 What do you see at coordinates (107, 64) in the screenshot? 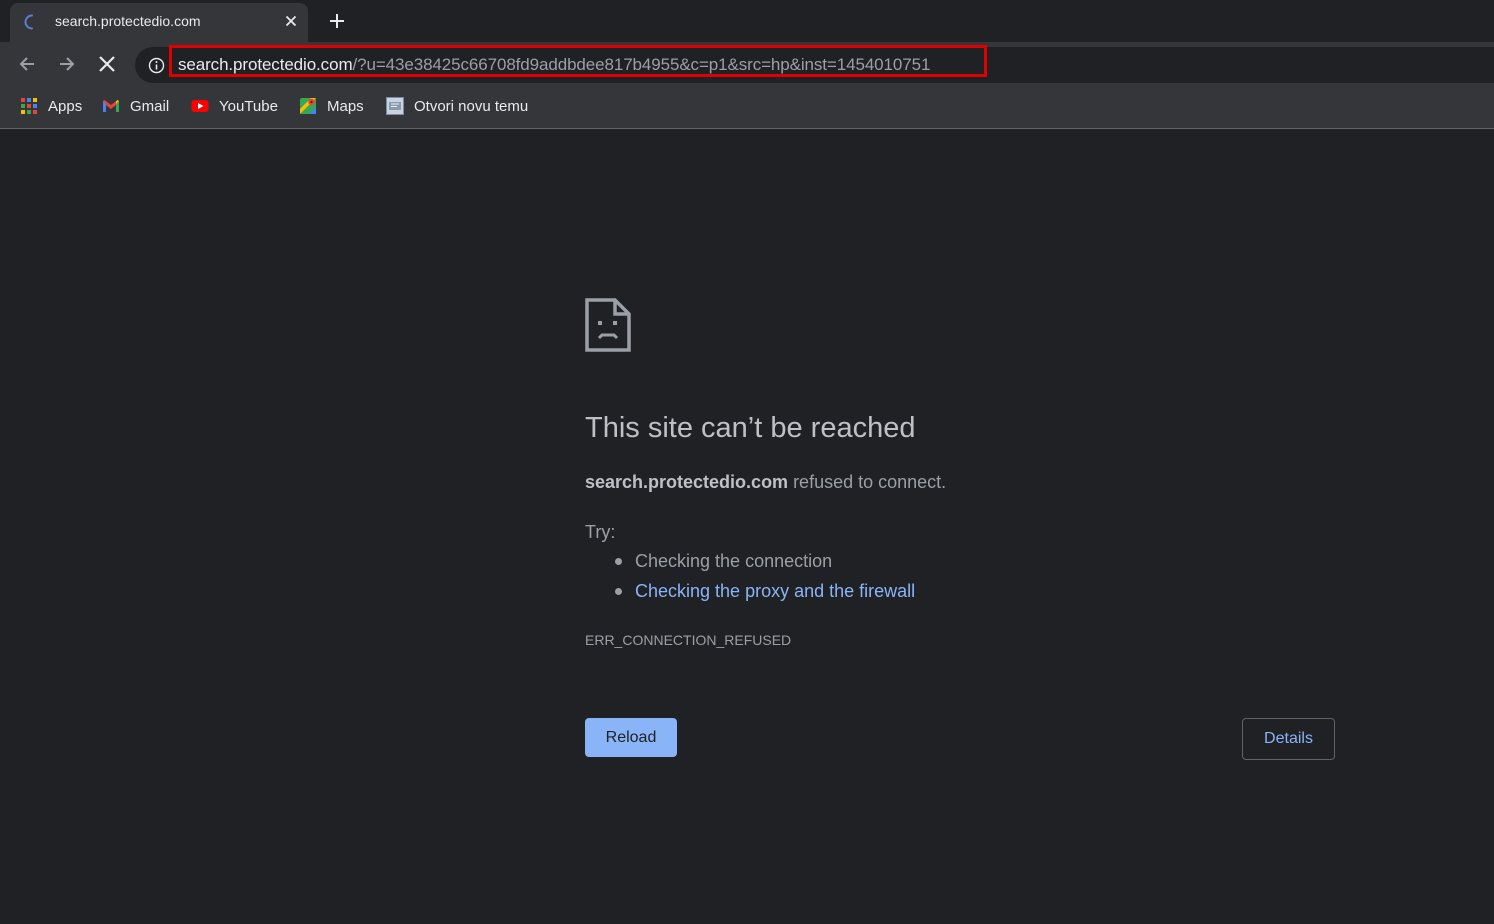
I see `stop-loading-icon` at bounding box center [107, 64].